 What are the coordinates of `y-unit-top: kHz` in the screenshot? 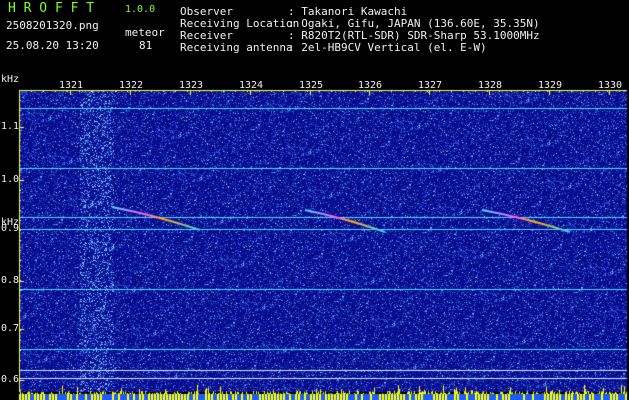 It's located at (10, 79).